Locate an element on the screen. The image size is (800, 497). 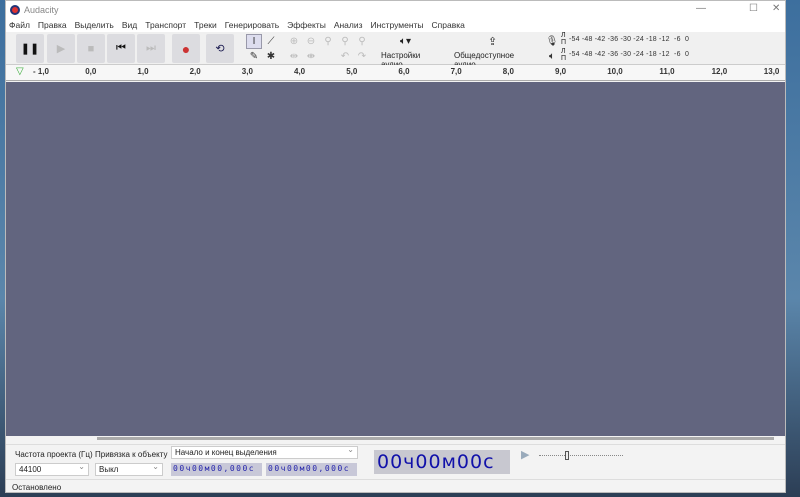
envelope-tool-icon: ⟋ is located at coordinates (271, 41).